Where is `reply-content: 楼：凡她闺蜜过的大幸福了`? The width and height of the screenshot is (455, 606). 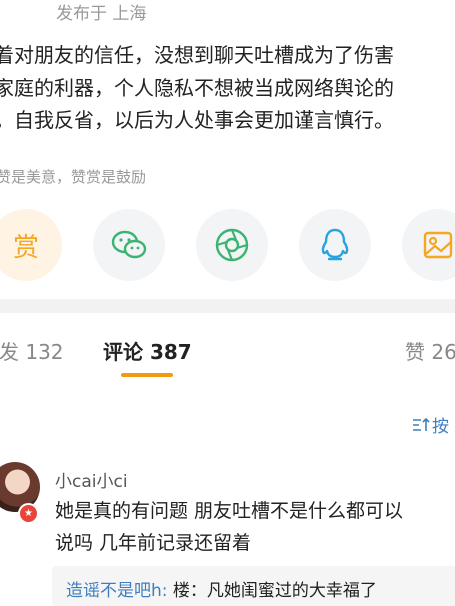 reply-content: 楼：凡她闺蜜过的大幸福了 is located at coordinates (274, 591).